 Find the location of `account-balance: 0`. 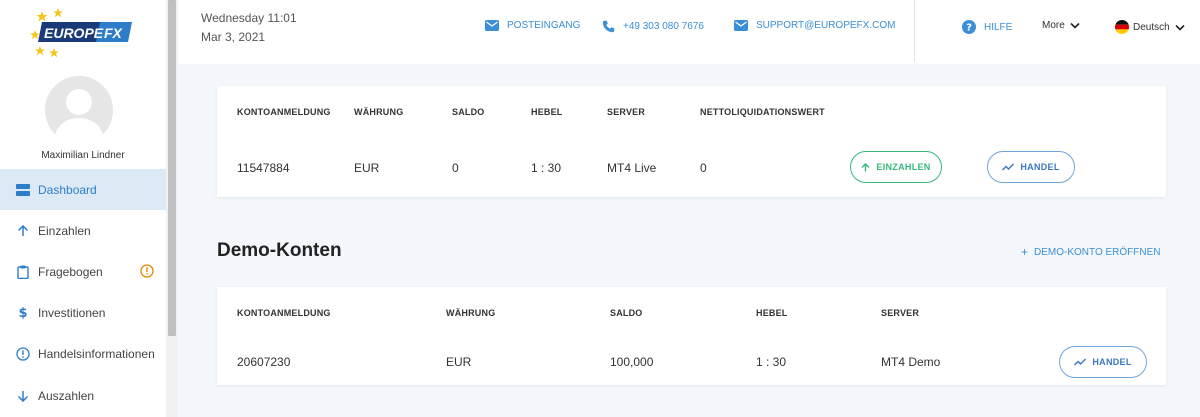

account-balance: 0 is located at coordinates (455, 168).